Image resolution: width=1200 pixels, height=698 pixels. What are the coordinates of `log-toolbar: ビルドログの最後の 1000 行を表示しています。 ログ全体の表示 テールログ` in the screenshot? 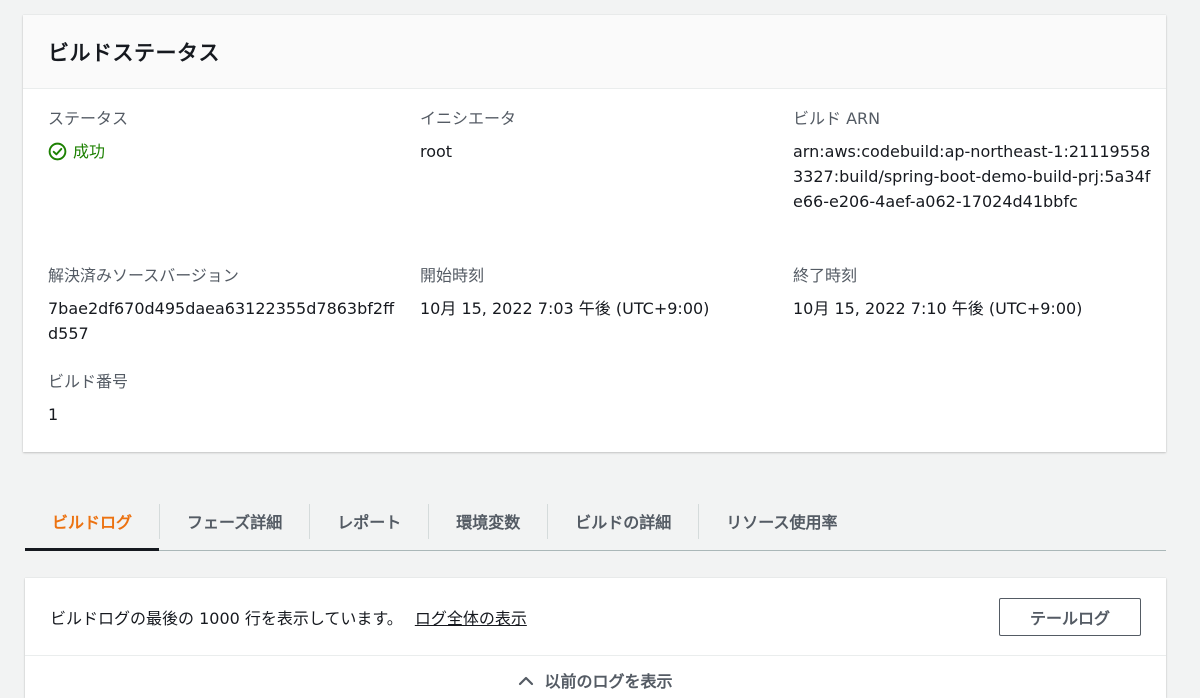 It's located at (595, 617).